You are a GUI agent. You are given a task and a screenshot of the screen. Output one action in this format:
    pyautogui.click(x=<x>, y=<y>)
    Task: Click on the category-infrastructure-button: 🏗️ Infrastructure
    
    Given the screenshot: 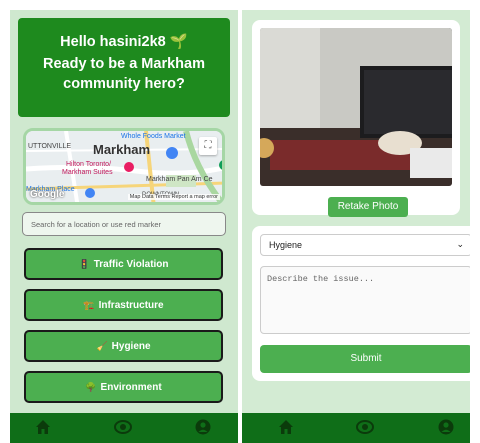 What is the action you would take?
    pyautogui.click(x=123, y=305)
    